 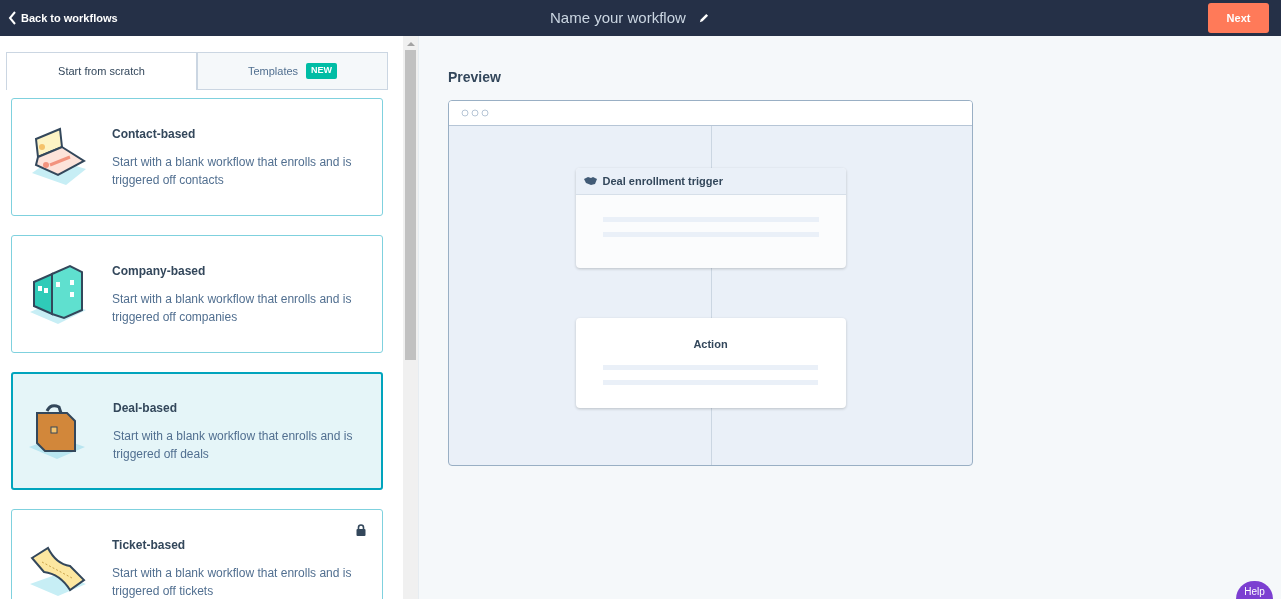 What do you see at coordinates (154, 134) in the screenshot?
I see `card-title: Contact-based` at bounding box center [154, 134].